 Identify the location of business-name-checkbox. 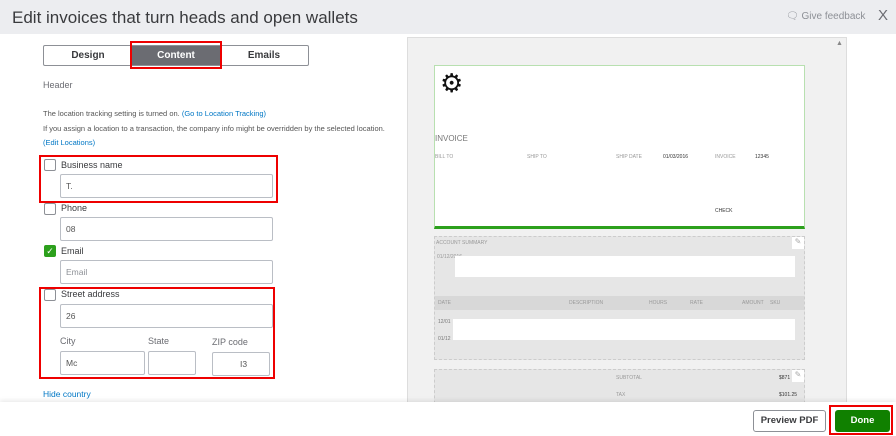
(50, 165).